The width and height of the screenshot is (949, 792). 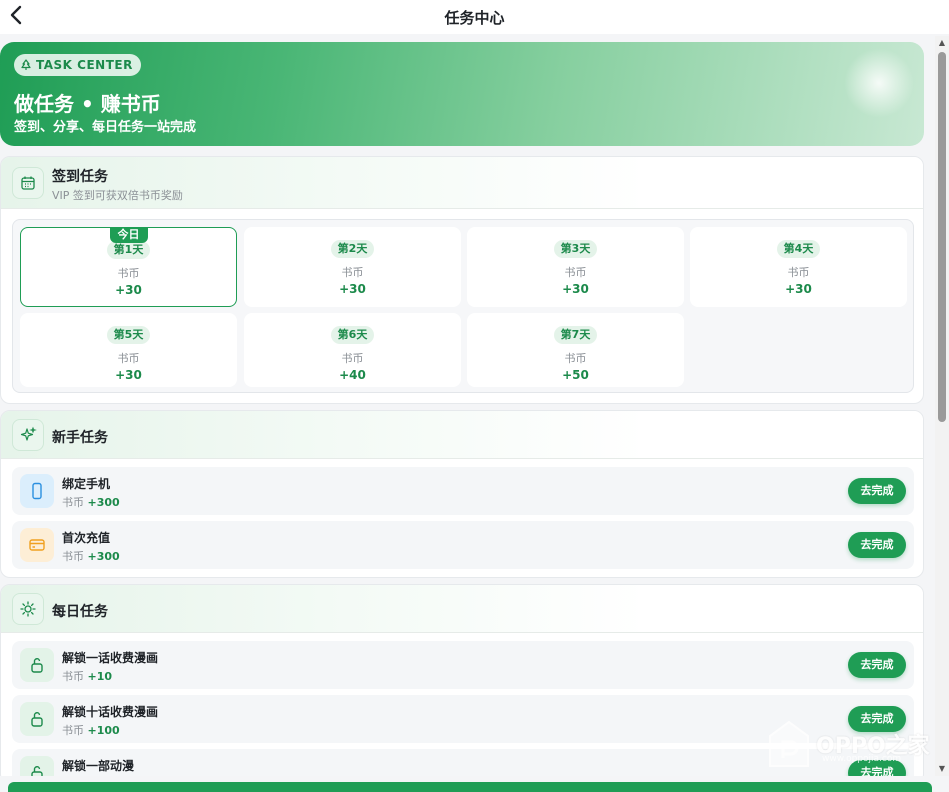 I want to click on day-reward: +40, so click(x=352, y=375).